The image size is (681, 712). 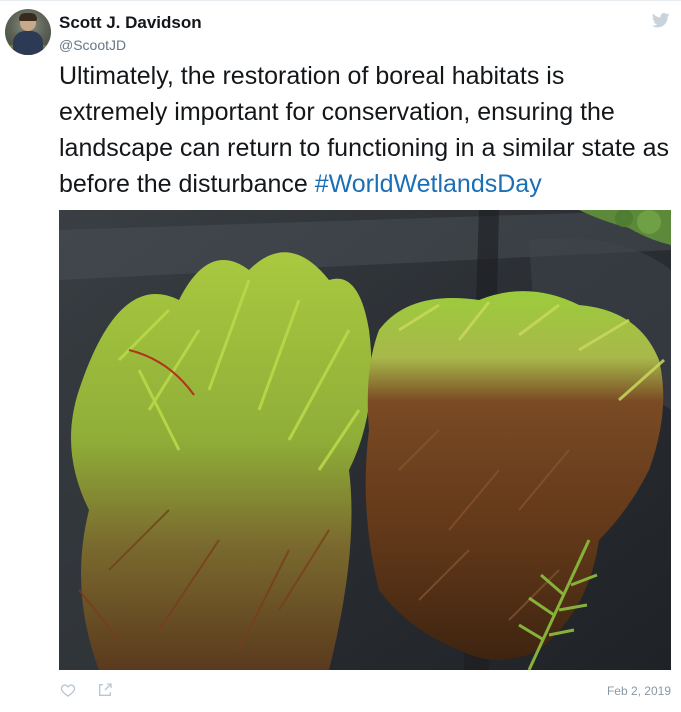 I want to click on heart-icon, so click(x=68, y=690).